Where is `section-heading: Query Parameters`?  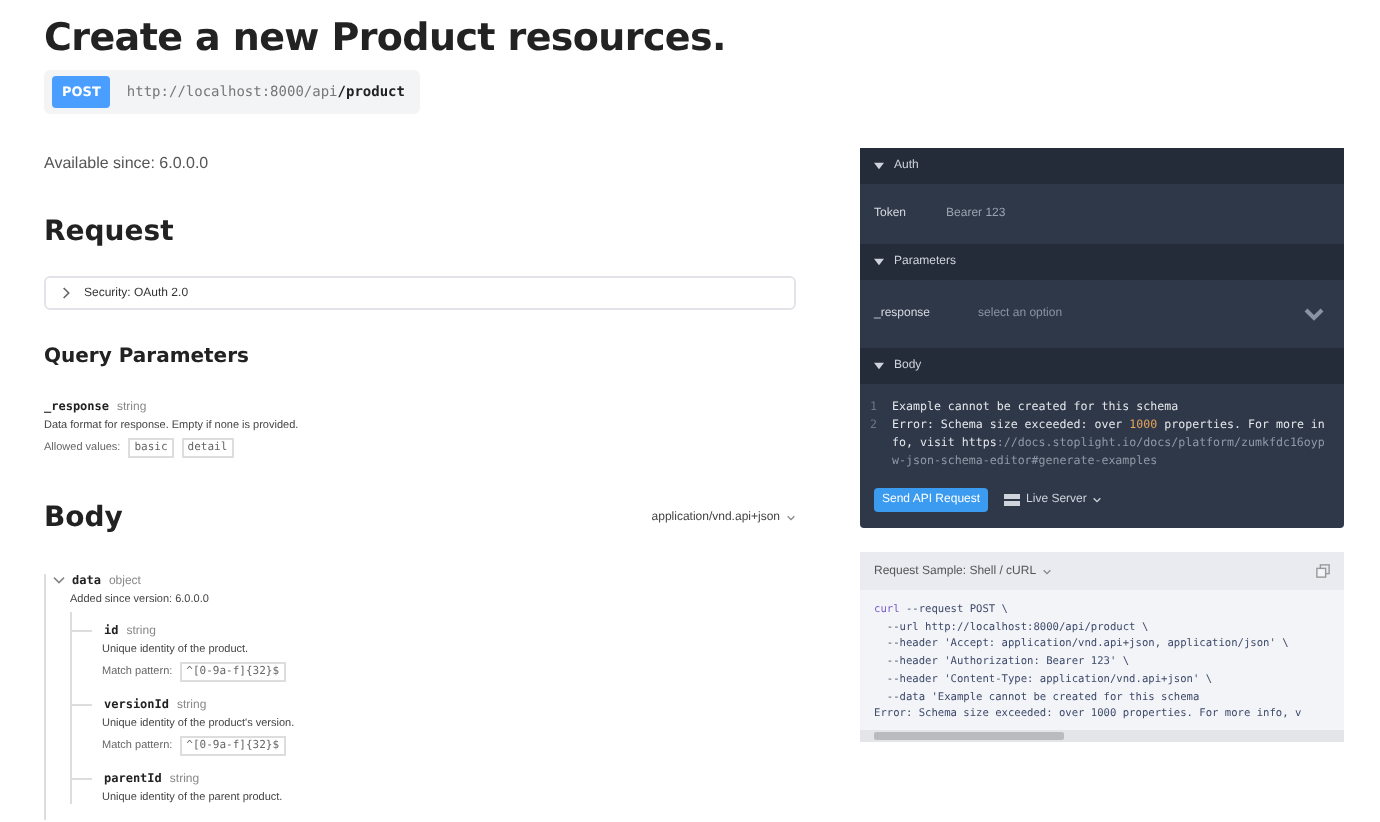
section-heading: Query Parameters is located at coordinates (147, 357).